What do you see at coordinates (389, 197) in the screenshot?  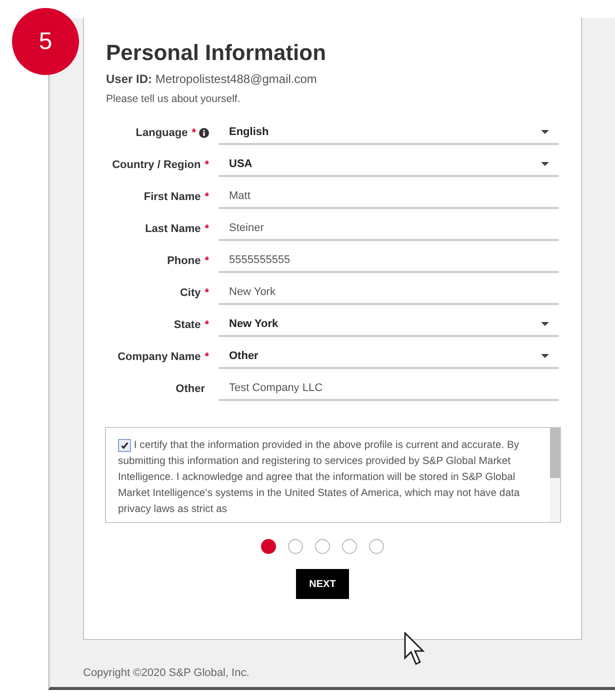 I see `input-field: Matt` at bounding box center [389, 197].